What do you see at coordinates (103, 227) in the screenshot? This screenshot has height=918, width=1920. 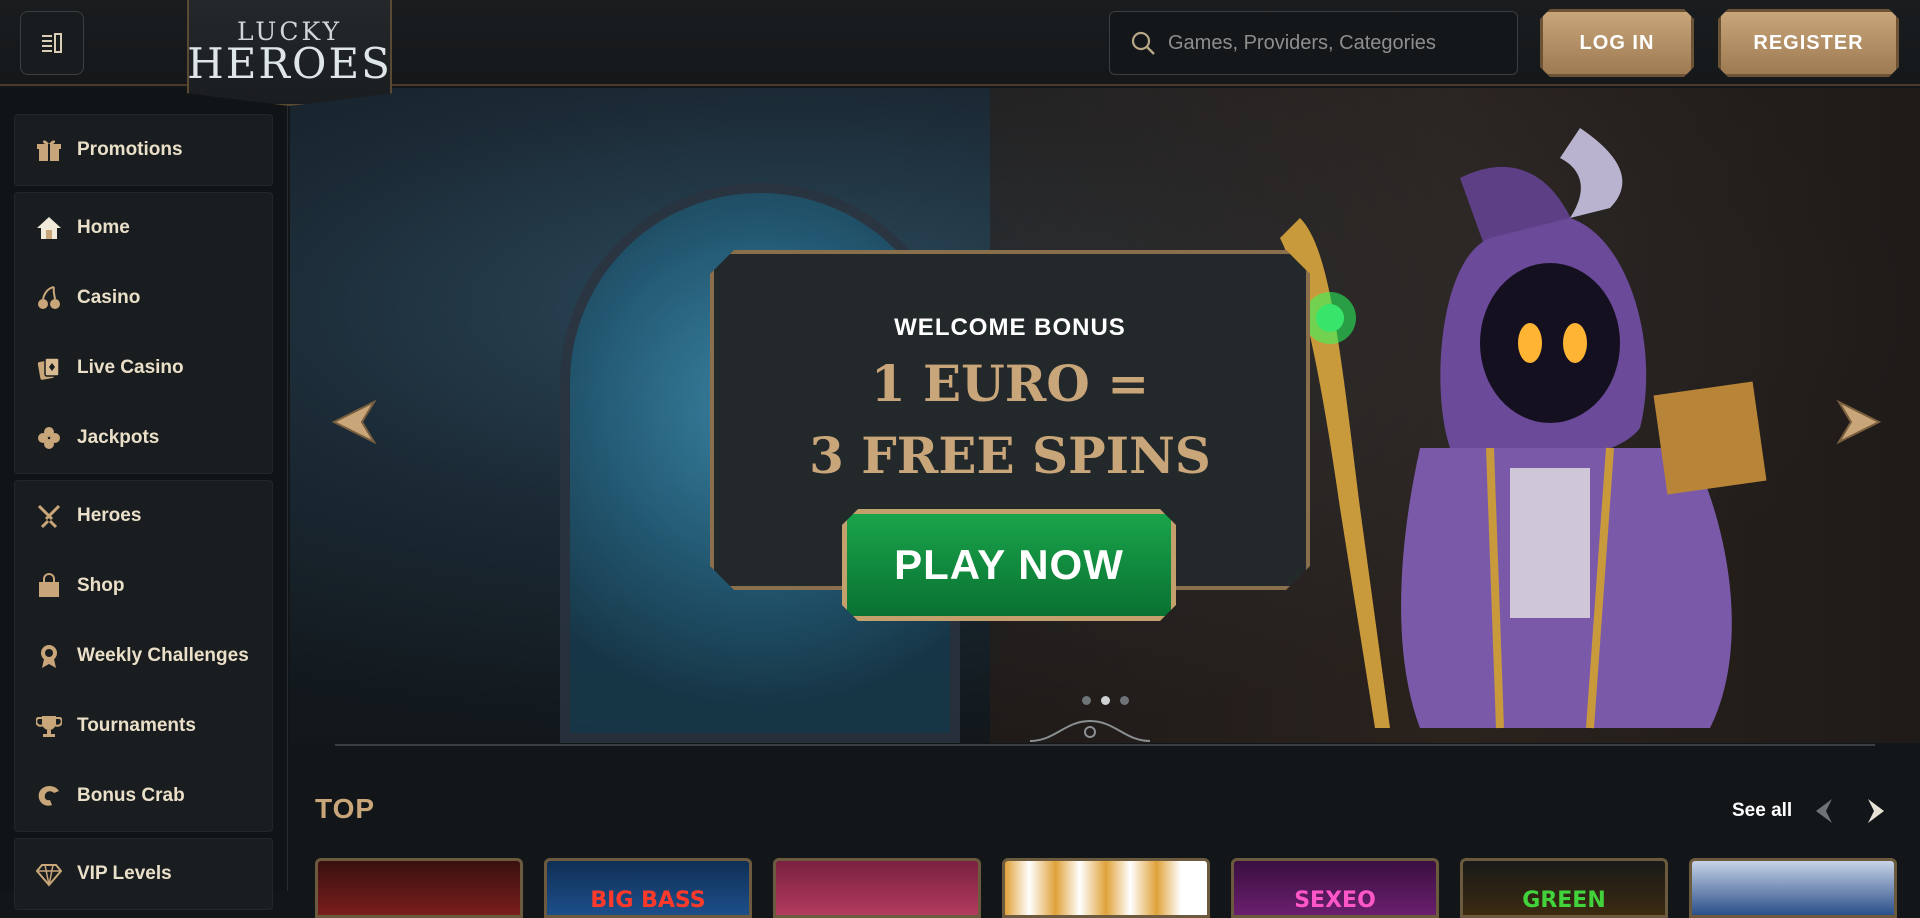 I see `sidebar-item-label: Home` at bounding box center [103, 227].